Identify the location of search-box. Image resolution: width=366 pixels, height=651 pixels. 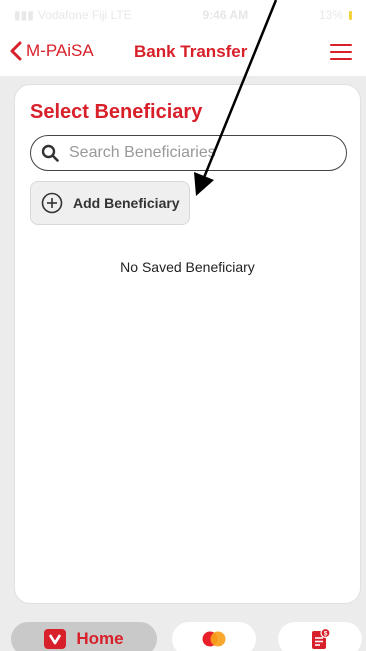
(188, 153).